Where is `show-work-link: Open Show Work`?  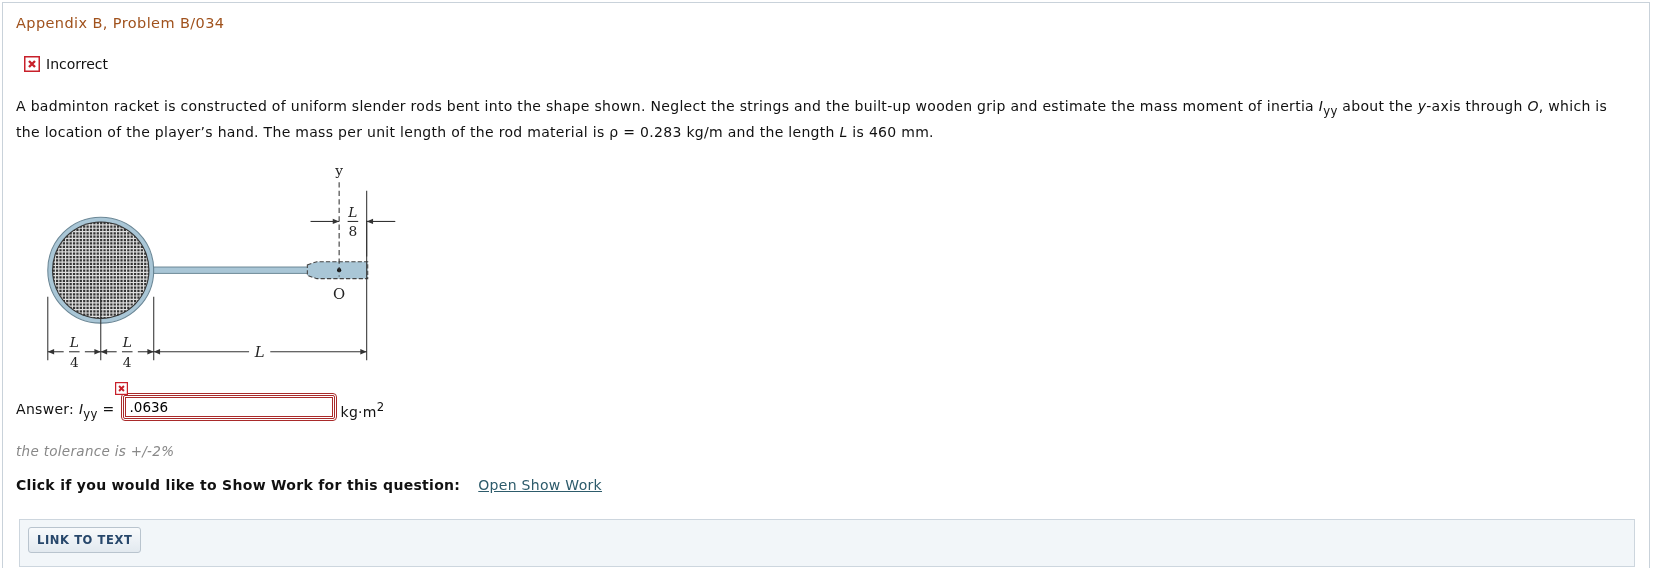 show-work-link: Open Show Work is located at coordinates (540, 484).